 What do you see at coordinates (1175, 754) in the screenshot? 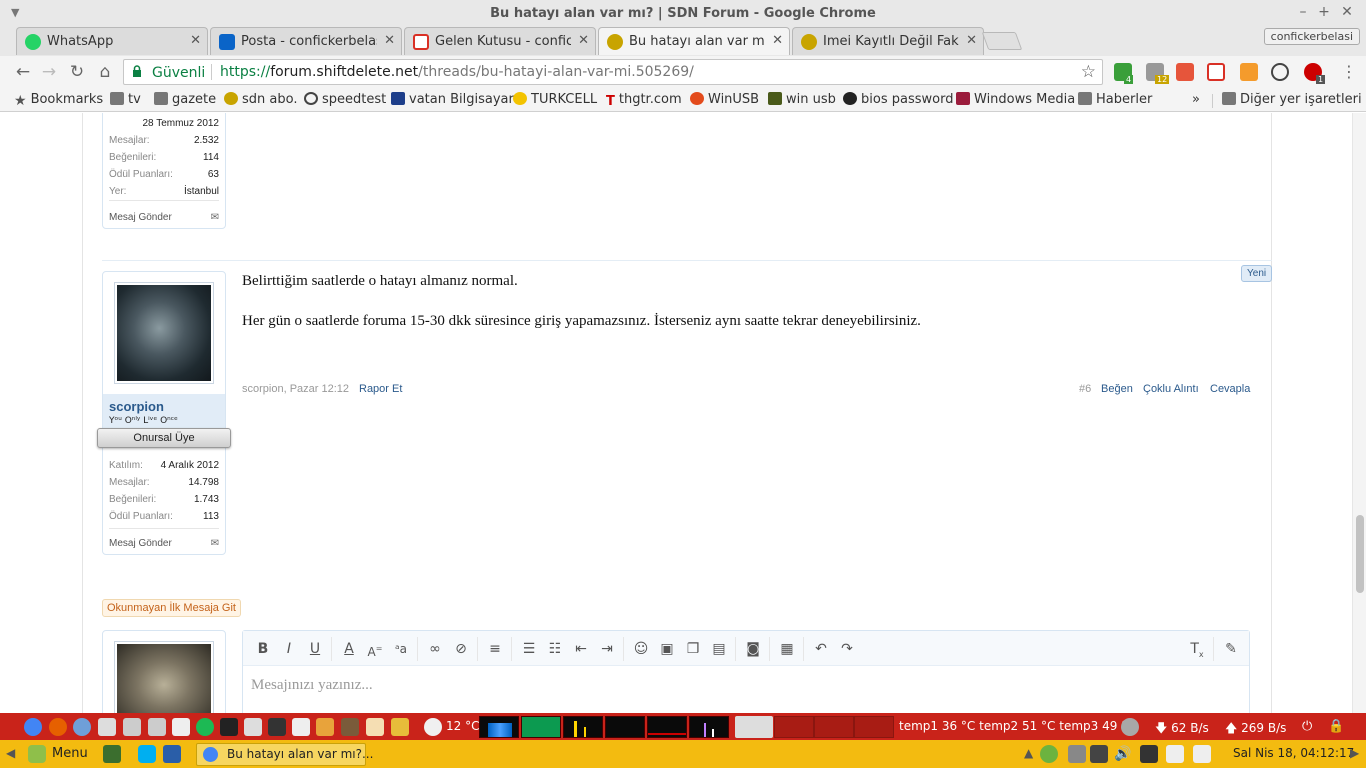
I see `notes-tray-icon` at bounding box center [1175, 754].